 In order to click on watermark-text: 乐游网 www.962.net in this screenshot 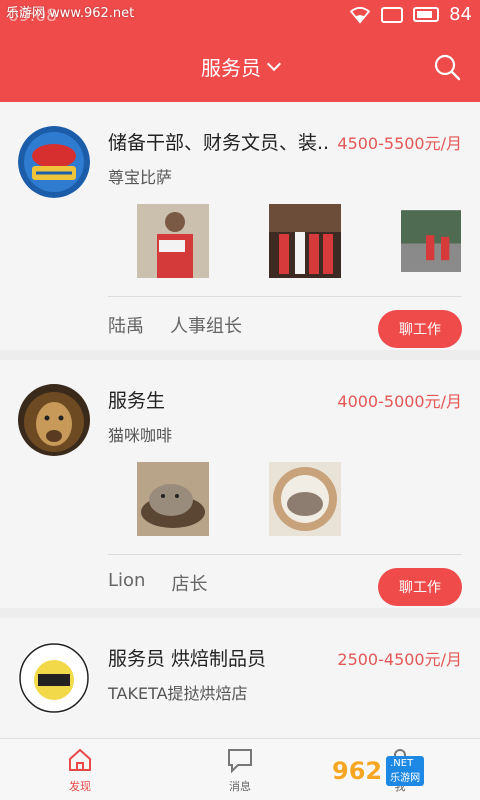, I will do `click(70, 13)`.